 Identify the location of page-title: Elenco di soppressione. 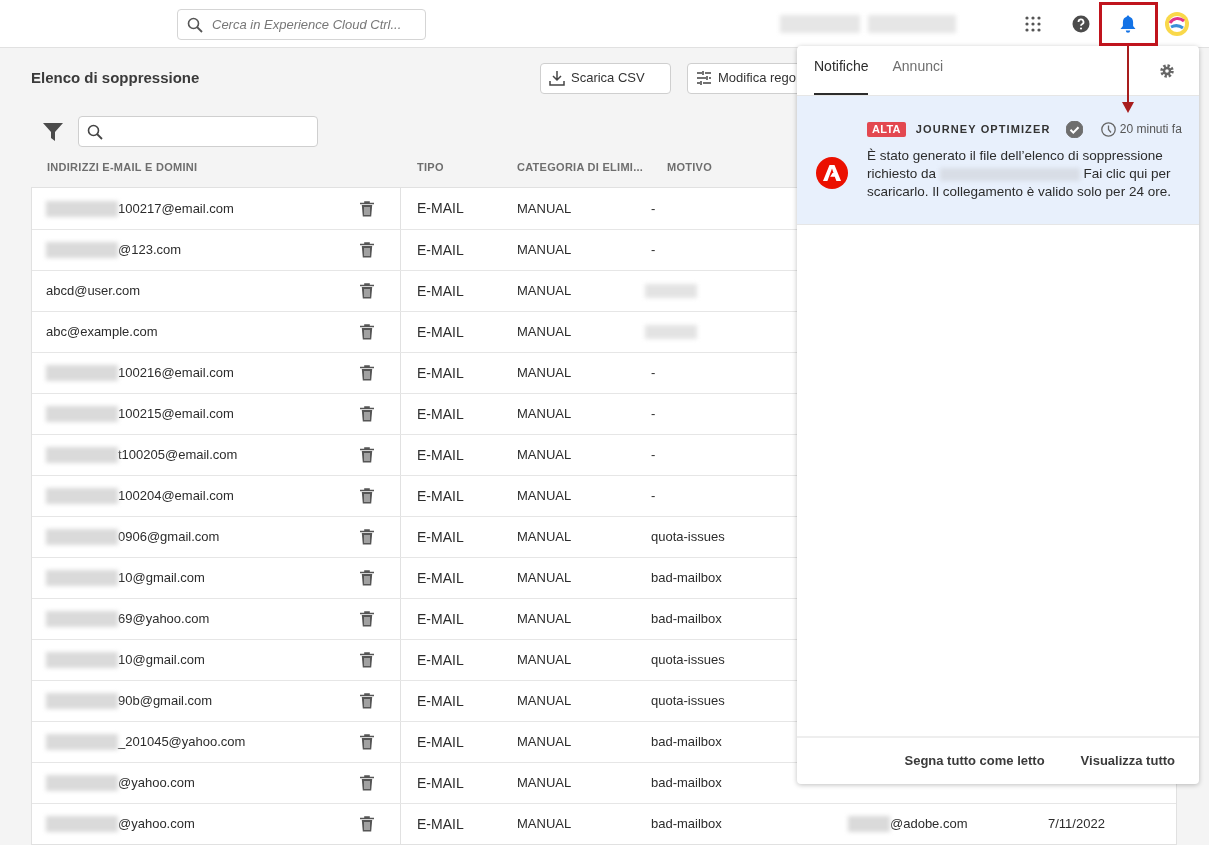
(116, 77).